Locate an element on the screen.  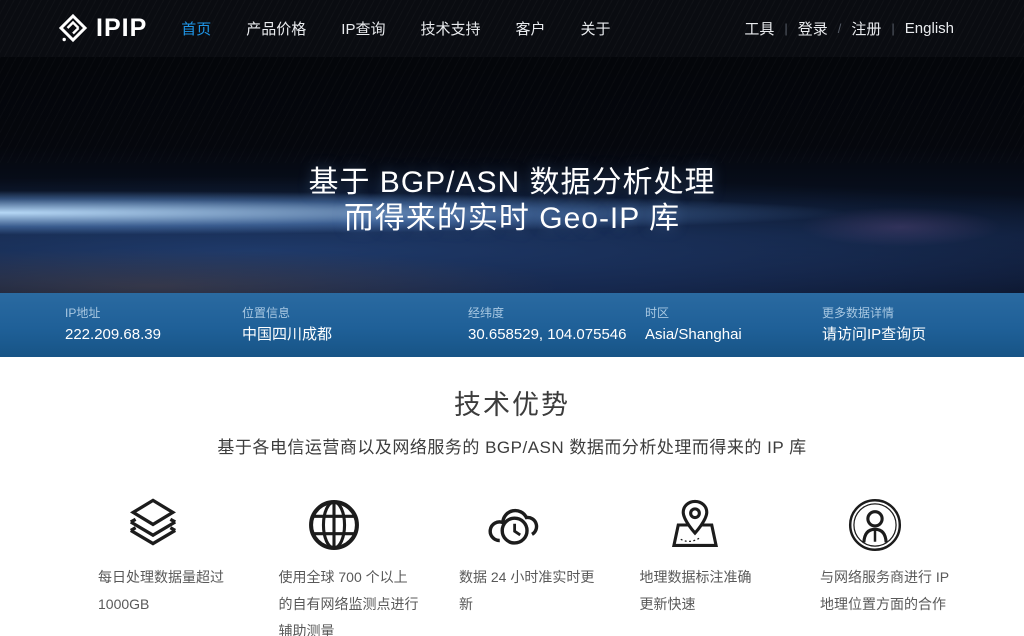
info-column-location: 位置信息 中国四川成都 is located at coordinates (355, 331).